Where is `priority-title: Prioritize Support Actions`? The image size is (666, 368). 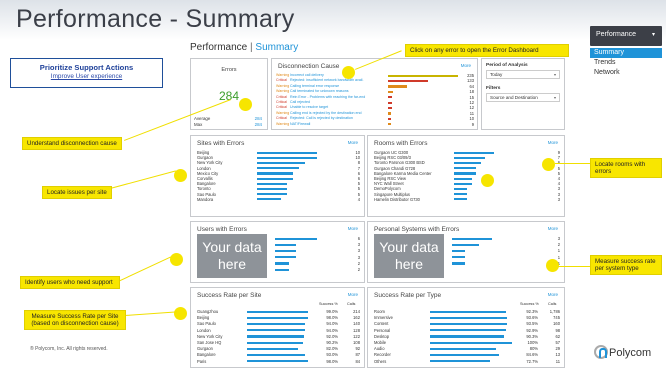 priority-title: Prioritize Support Actions is located at coordinates (86, 67).